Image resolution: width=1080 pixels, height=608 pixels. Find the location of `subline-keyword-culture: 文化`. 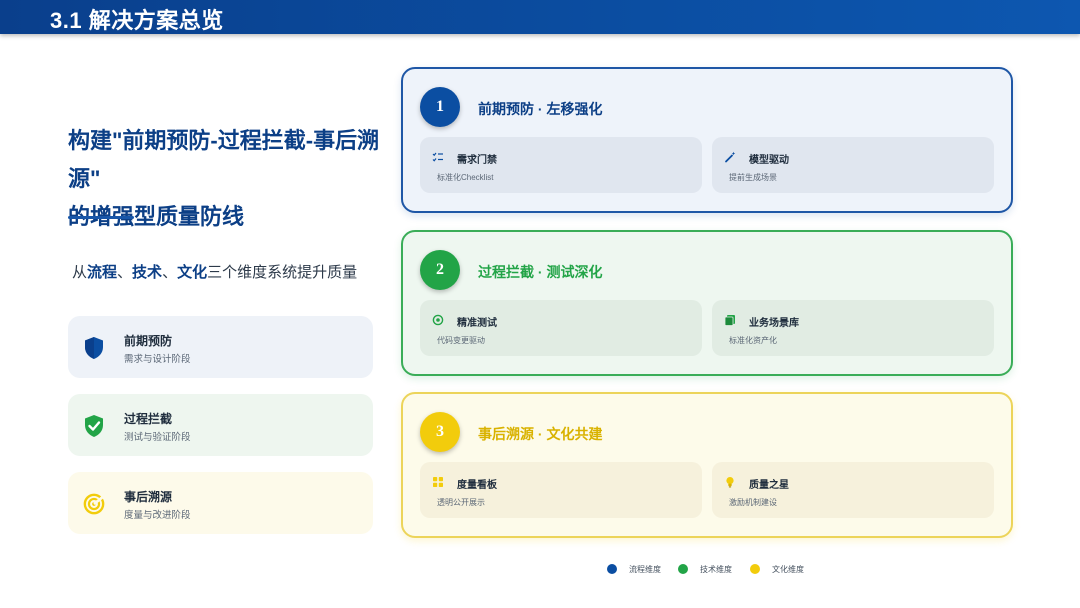

subline-keyword-culture: 文化 is located at coordinates (192, 272).